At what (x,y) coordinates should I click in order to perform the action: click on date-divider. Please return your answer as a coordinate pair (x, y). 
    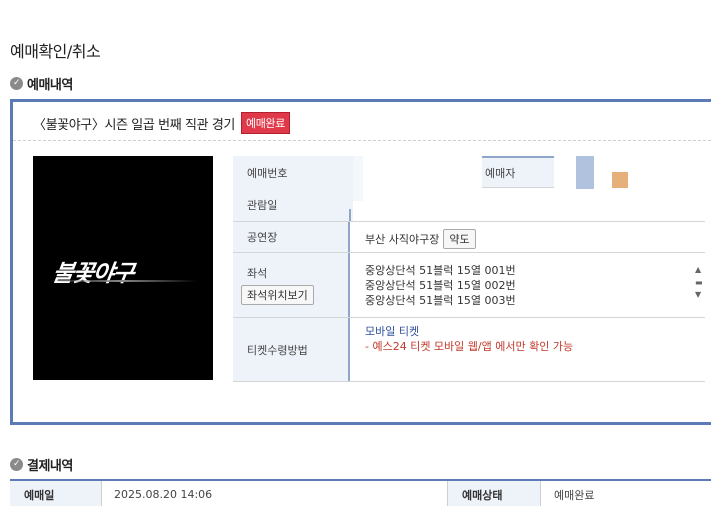
    Looking at the image, I should click on (350, 215).